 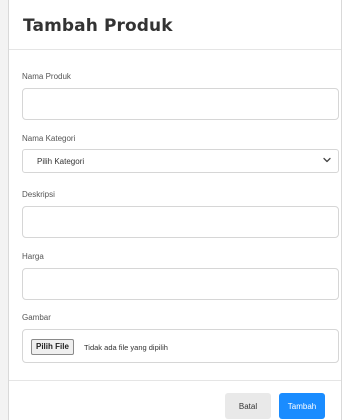 What do you see at coordinates (61, 161) in the screenshot?
I see `category-selected-value: Pilih Kategori` at bounding box center [61, 161].